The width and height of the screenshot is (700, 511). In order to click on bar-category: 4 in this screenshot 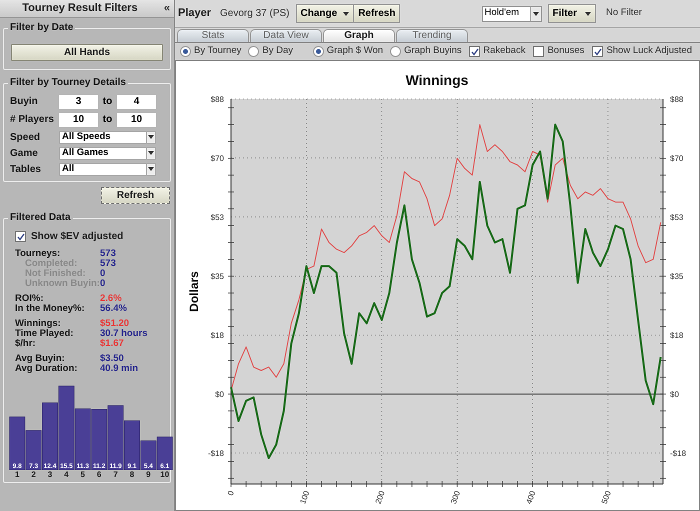, I will do `click(66, 475)`.